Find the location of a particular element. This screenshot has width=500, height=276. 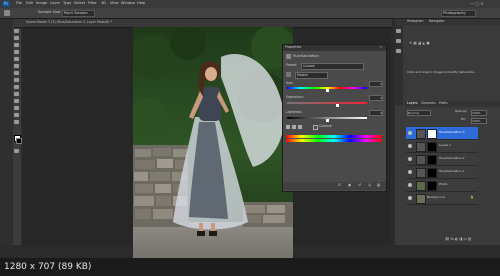

pen-tool-icon is located at coordinates (16, 115).